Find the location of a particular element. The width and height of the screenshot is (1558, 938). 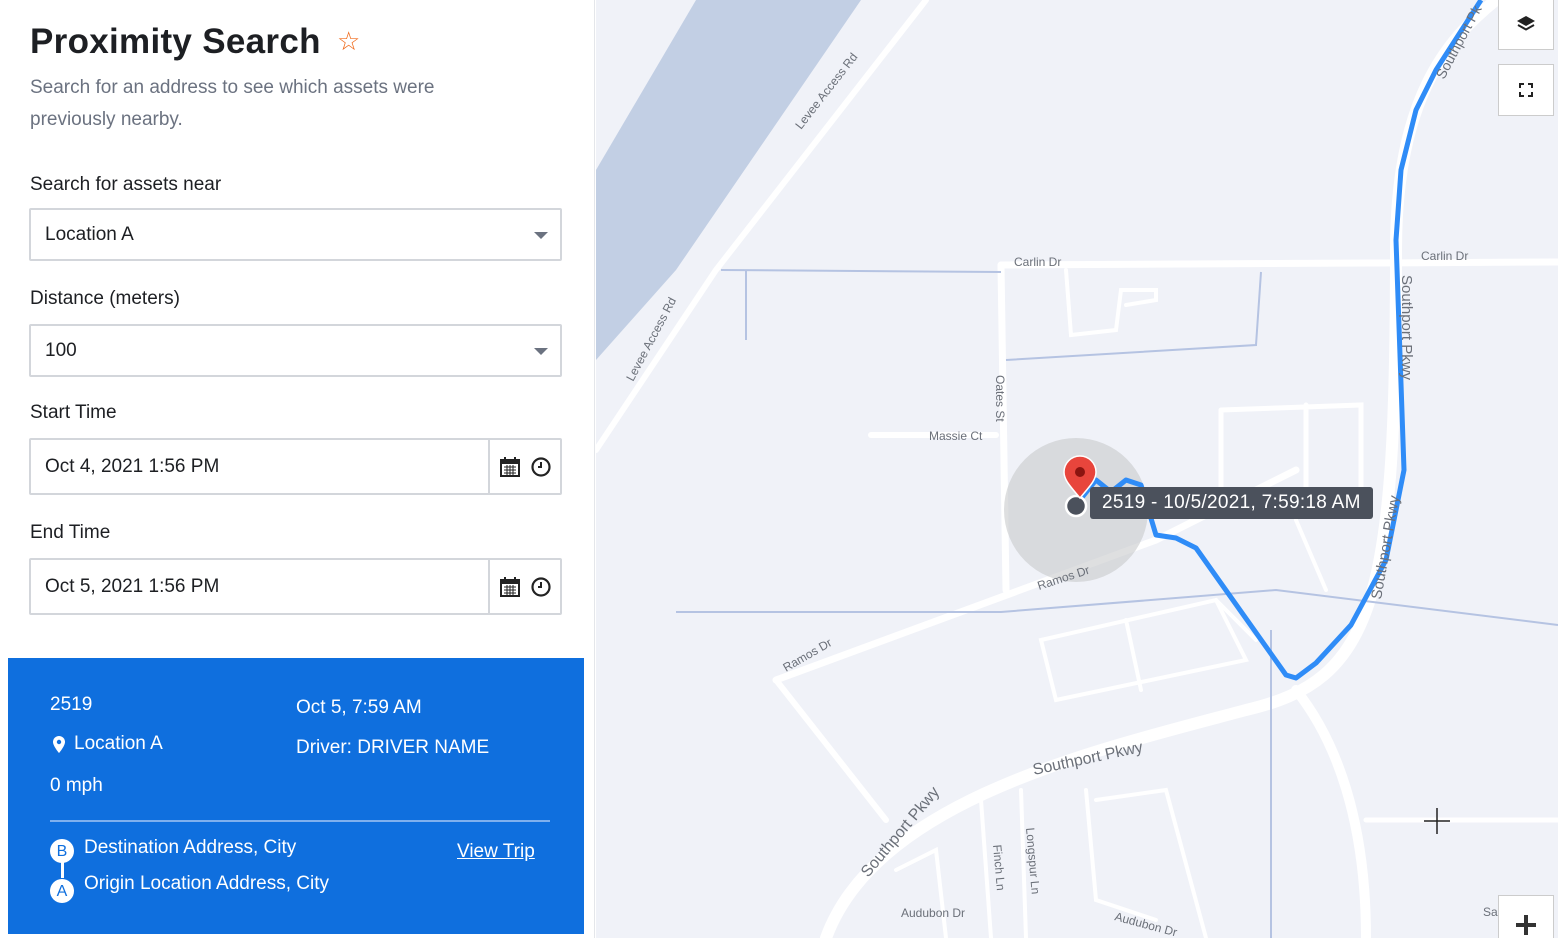

near-value: Location A is located at coordinates (89, 234).